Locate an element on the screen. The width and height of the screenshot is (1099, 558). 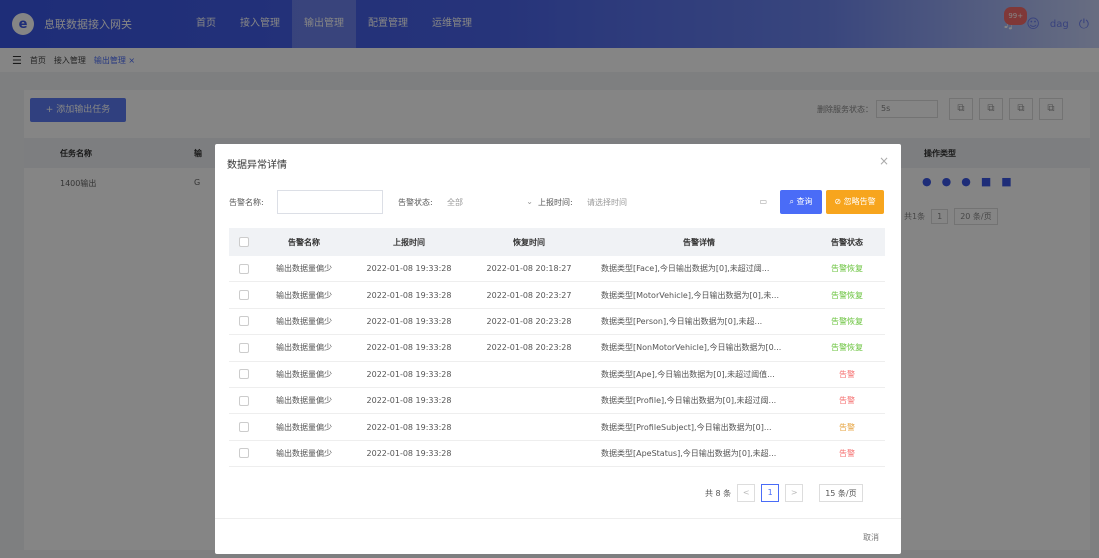
close-icon: × is located at coordinates (884, 161).